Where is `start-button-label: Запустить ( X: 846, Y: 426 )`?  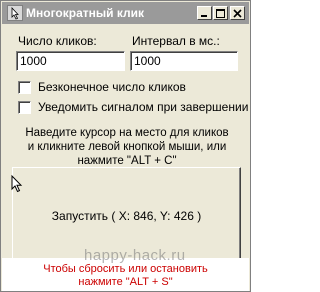 start-button-label: Запустить ( X: 846, Y: 426 ) is located at coordinates (126, 216).